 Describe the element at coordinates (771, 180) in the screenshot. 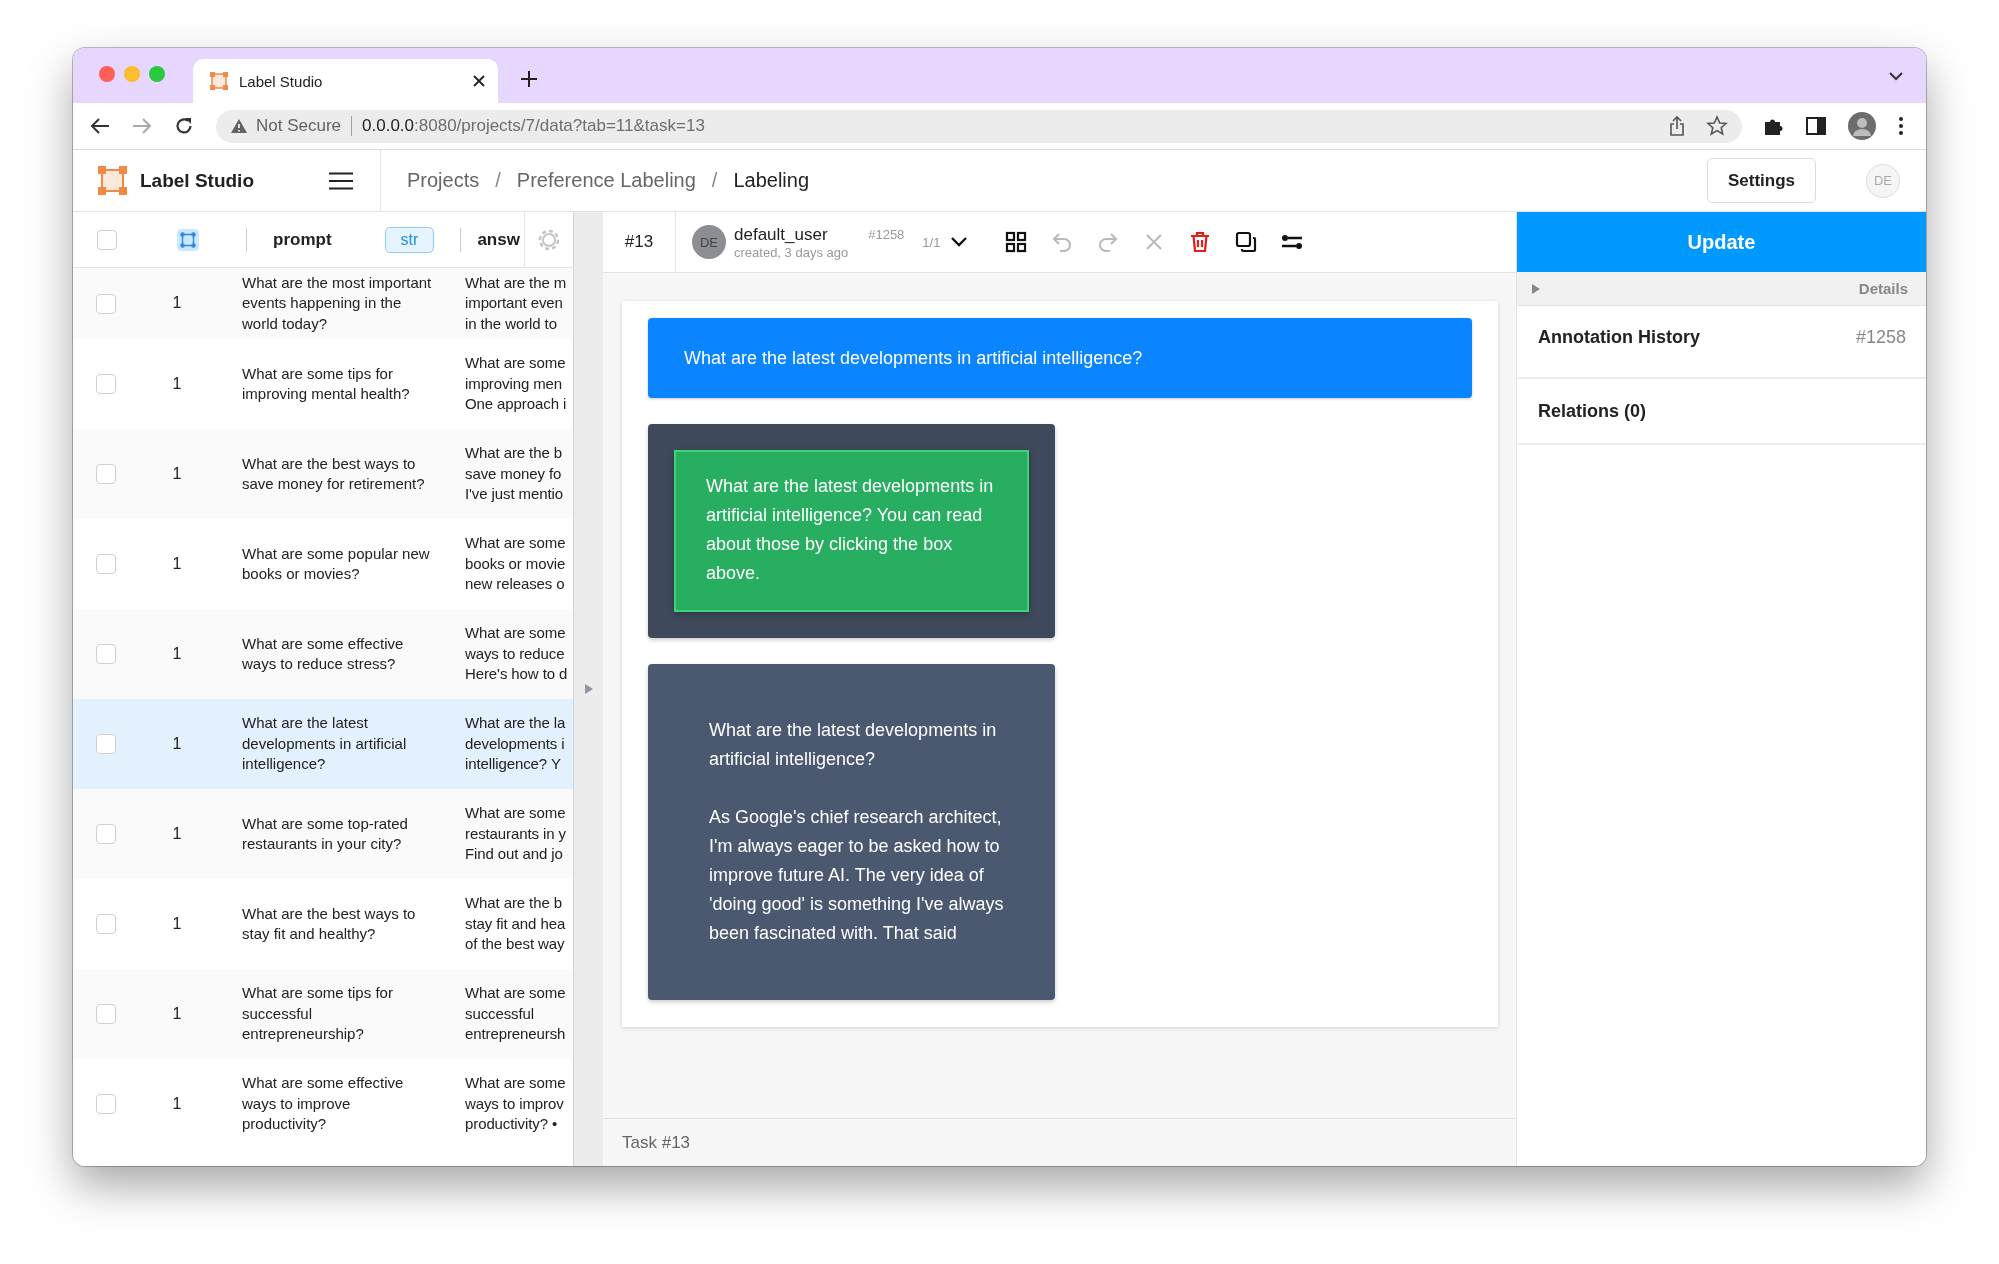

I see `breadcrumb-current: Labeling` at that location.